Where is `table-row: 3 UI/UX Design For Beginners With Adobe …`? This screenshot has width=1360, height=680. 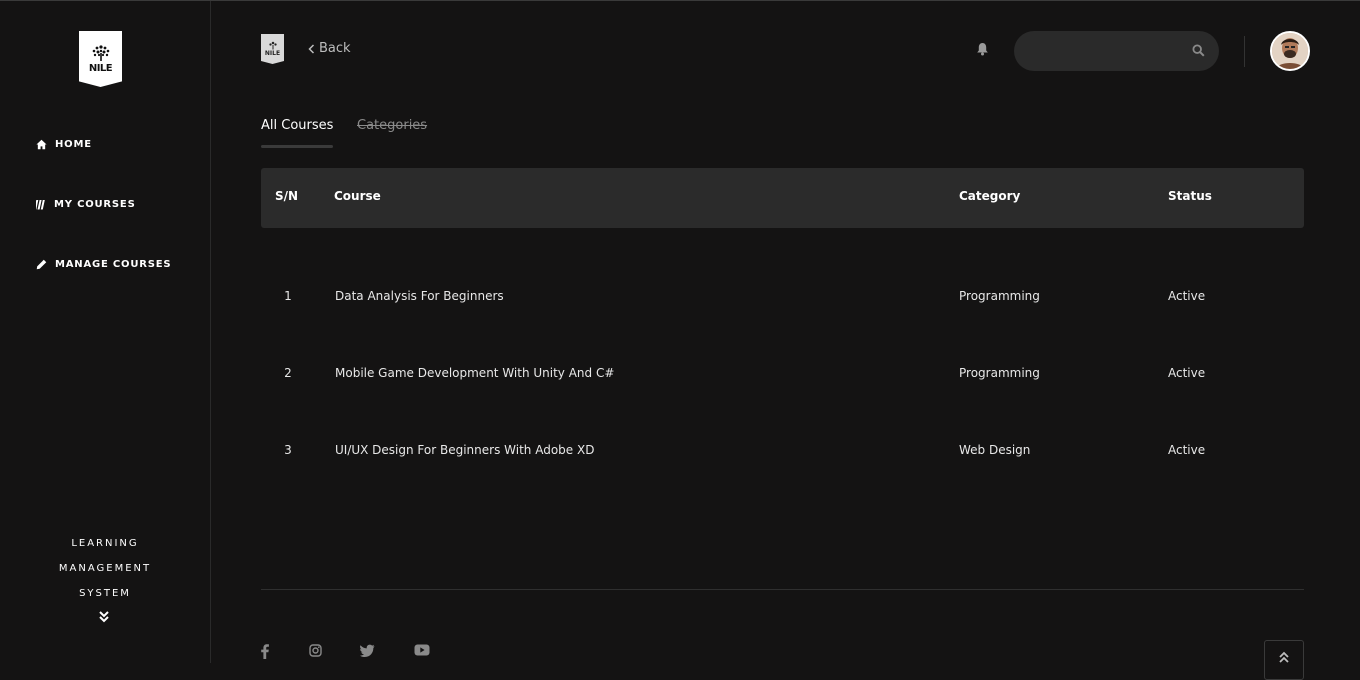
table-row: 3 UI/UX Design For Beginners With Adobe … is located at coordinates (782, 451).